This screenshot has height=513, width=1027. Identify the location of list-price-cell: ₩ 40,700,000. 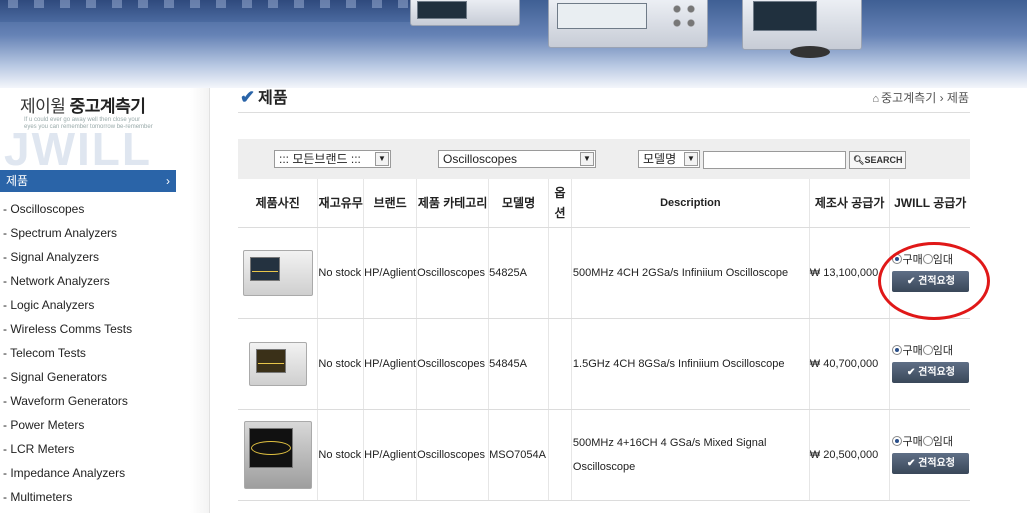
(850, 364).